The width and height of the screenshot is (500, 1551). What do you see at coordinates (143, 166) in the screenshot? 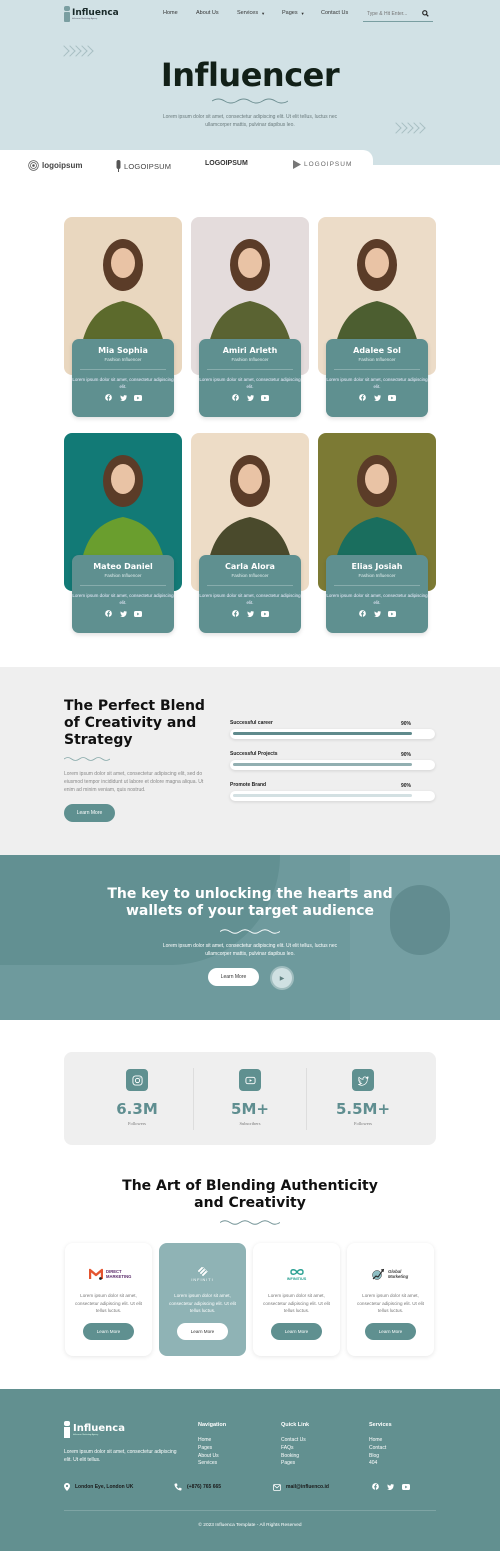
I see `partner-logo: LOGOIPSUM` at bounding box center [143, 166].